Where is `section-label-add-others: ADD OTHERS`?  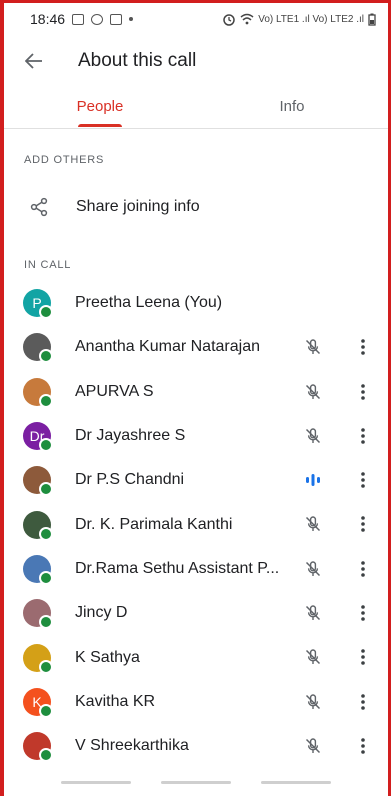 section-label-add-others: ADD OTHERS is located at coordinates (64, 160).